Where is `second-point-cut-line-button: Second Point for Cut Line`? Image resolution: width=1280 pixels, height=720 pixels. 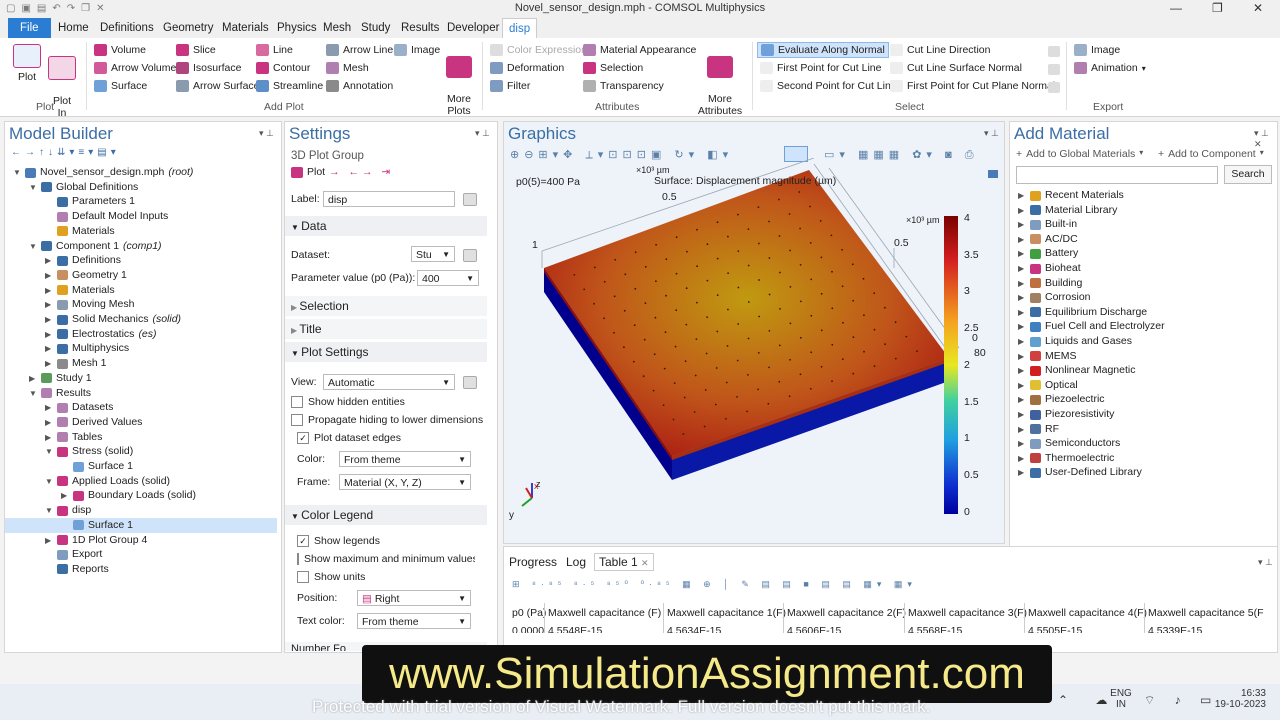 second-point-cut-line-button: Second Point for Cut Line is located at coordinates (828, 86).